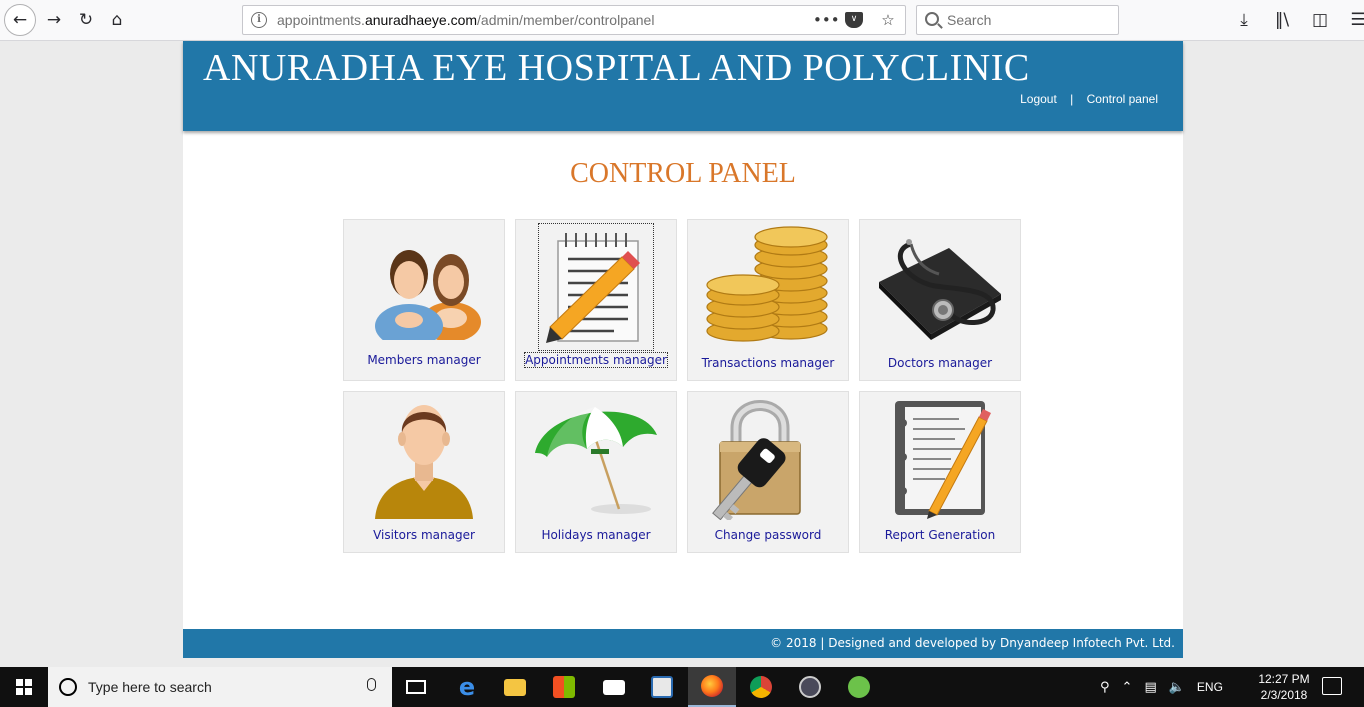 The image size is (1364, 707). I want to click on forward-arrow-icon: →, so click(54, 20).